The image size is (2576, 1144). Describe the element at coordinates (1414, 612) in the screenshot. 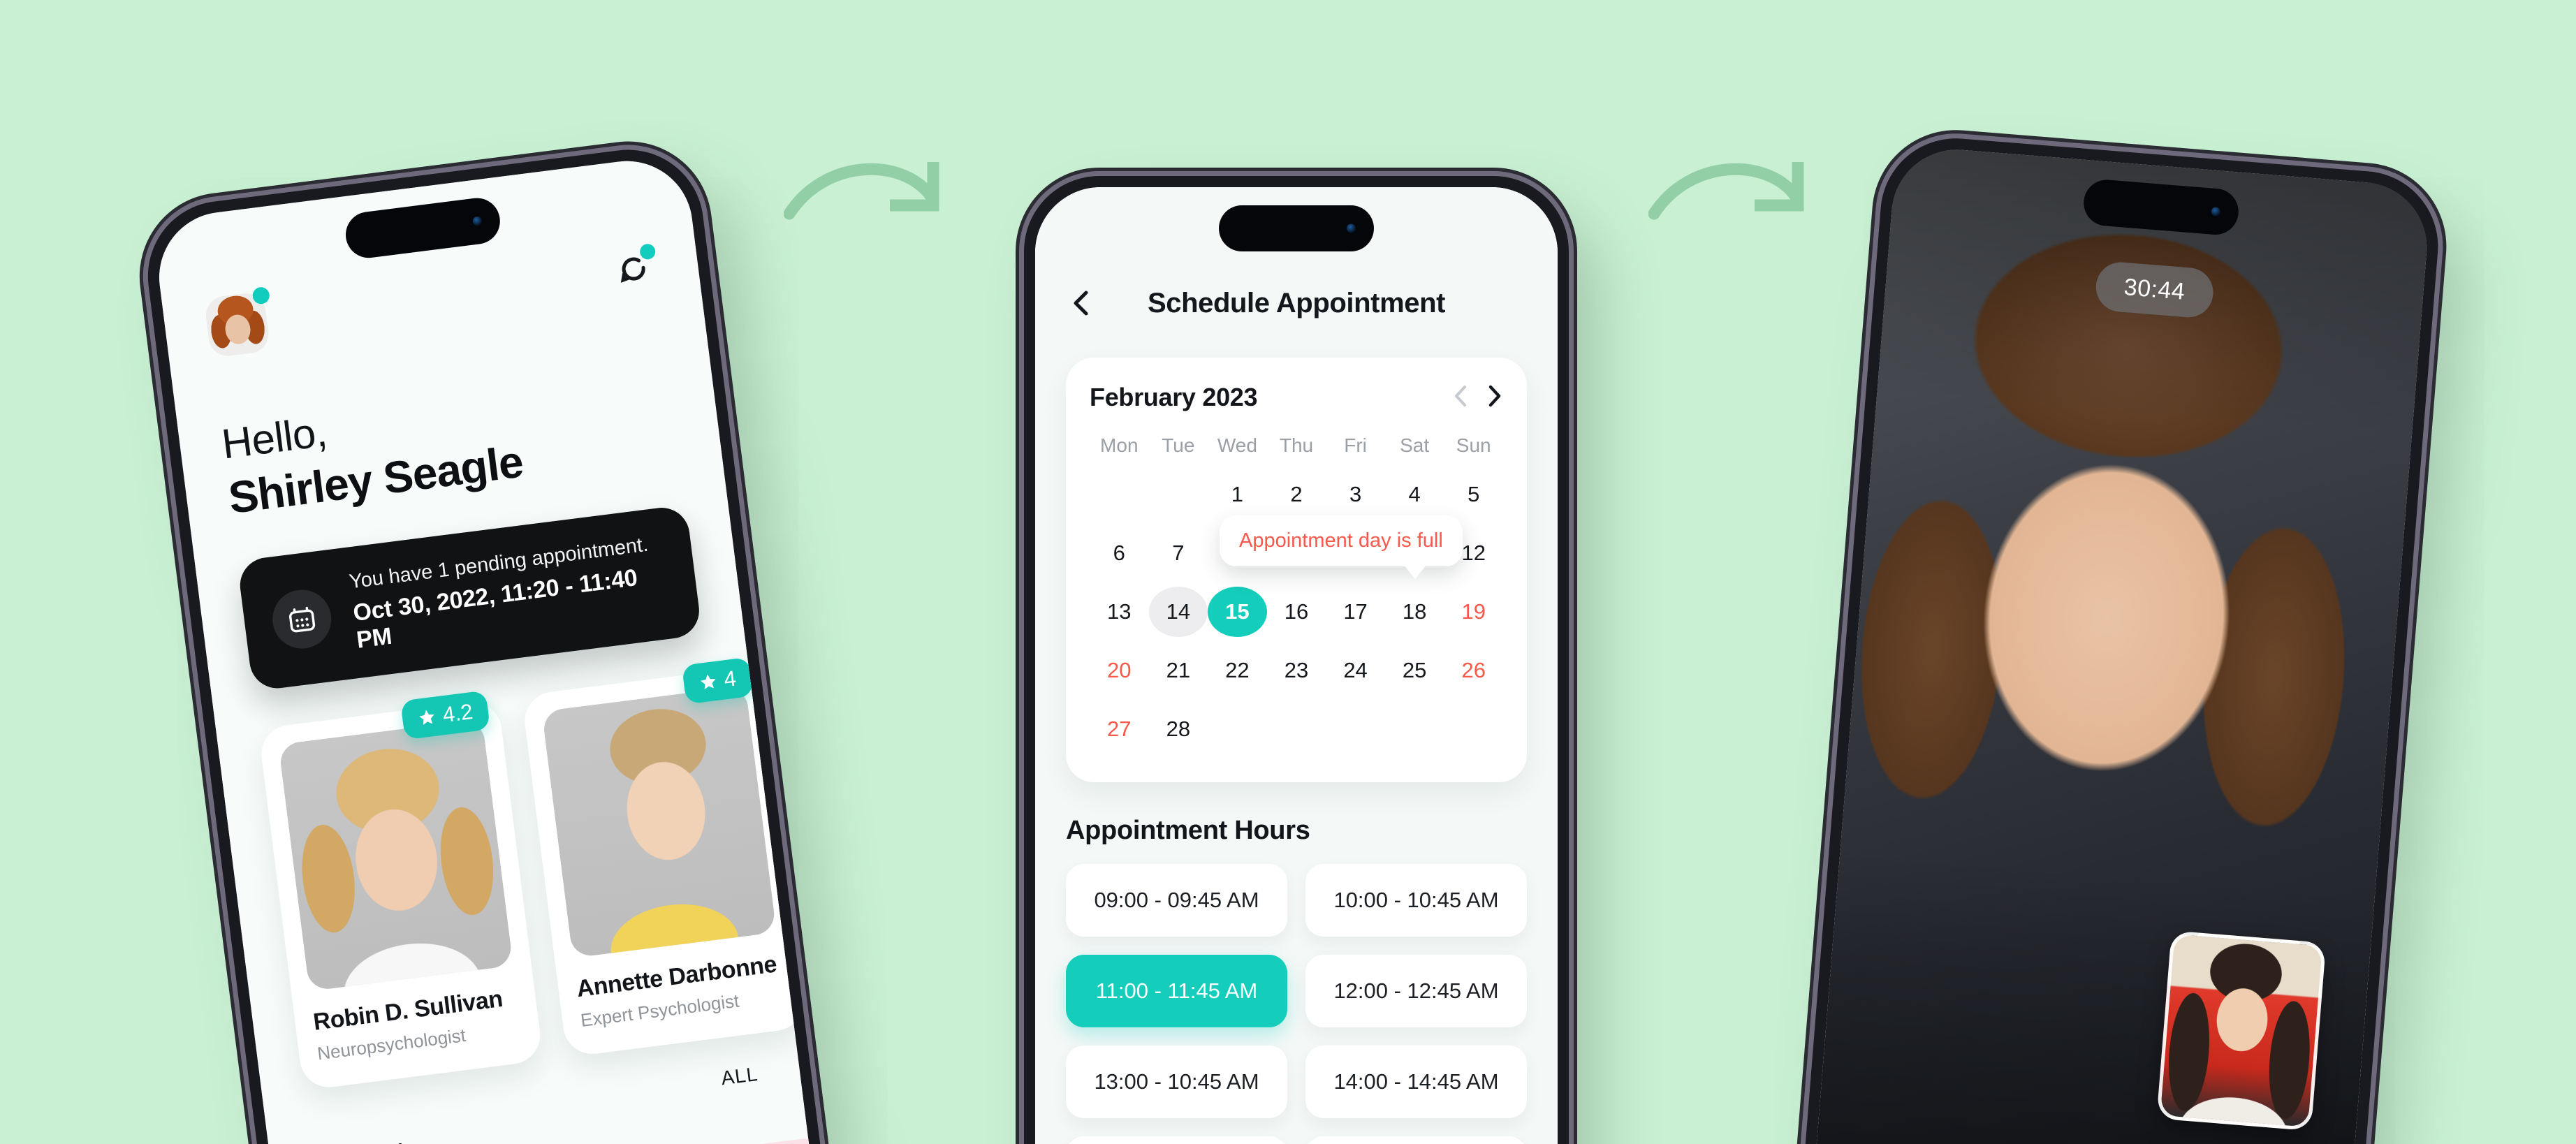

I see `calendar-day-18: 18` at that location.